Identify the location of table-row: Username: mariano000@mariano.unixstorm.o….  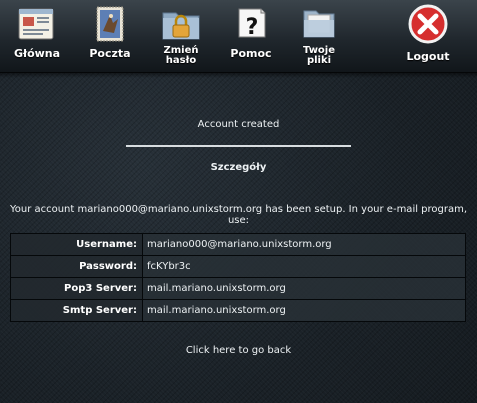
(238, 244).